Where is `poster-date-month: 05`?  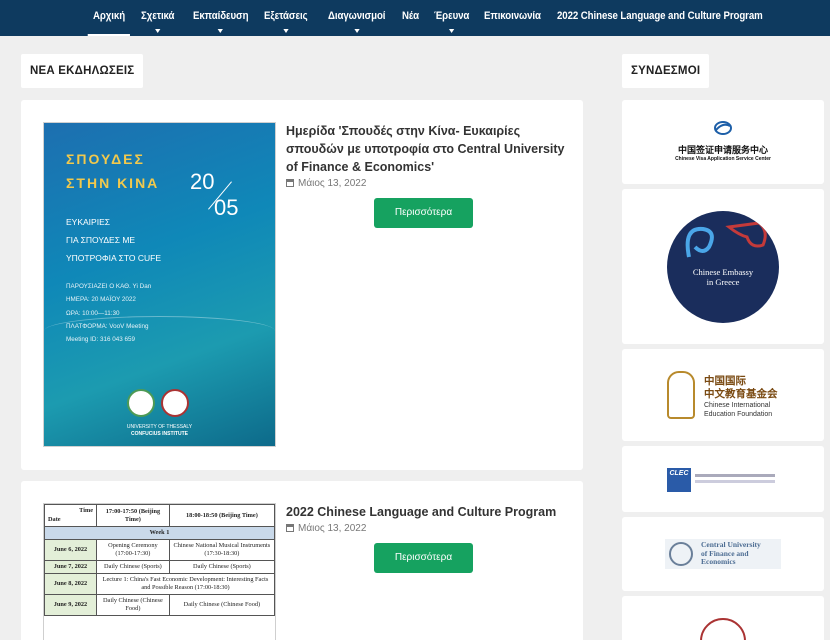
poster-date-month: 05 is located at coordinates (226, 207).